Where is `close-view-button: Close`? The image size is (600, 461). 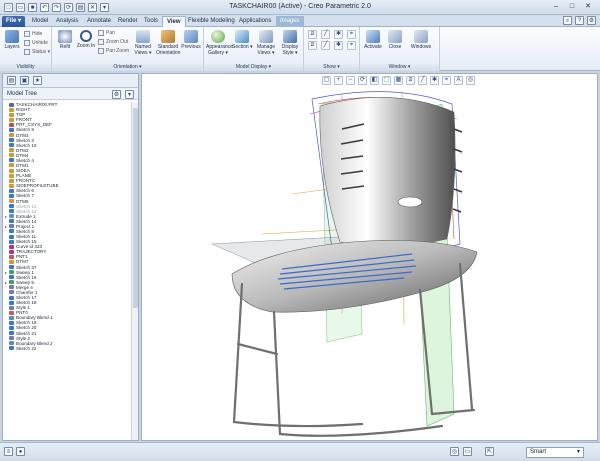 close-view-button: Close is located at coordinates (395, 40).